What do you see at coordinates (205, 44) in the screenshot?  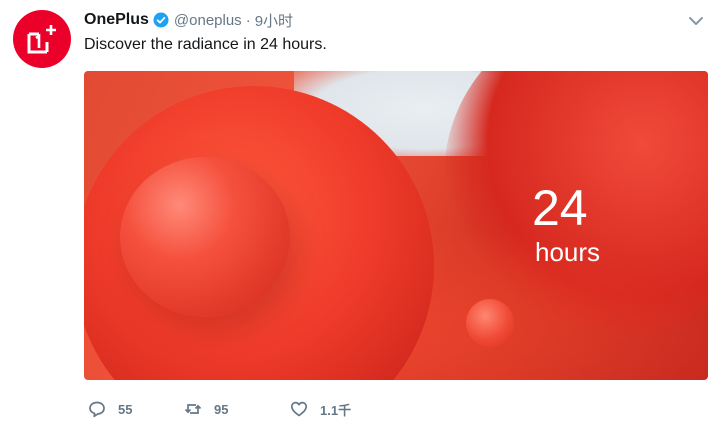 I see `tweet-text: Discover the radiance in 24 hours.` at bounding box center [205, 44].